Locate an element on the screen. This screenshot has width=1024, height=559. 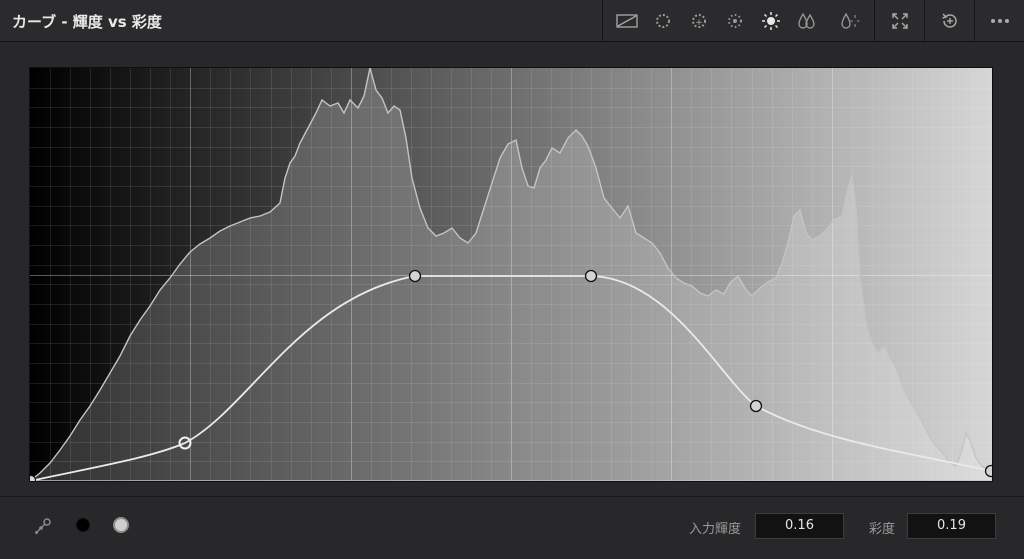
expand-icon is located at coordinates (900, 21).